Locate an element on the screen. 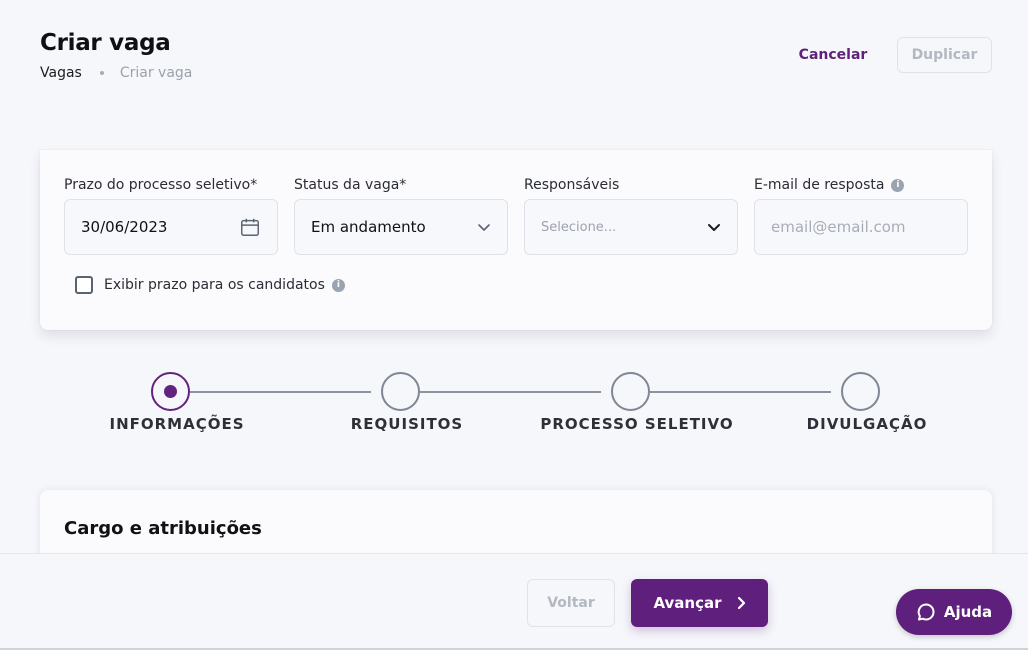  status-field: Status da vaga* Em andamento is located at coordinates (401, 215).